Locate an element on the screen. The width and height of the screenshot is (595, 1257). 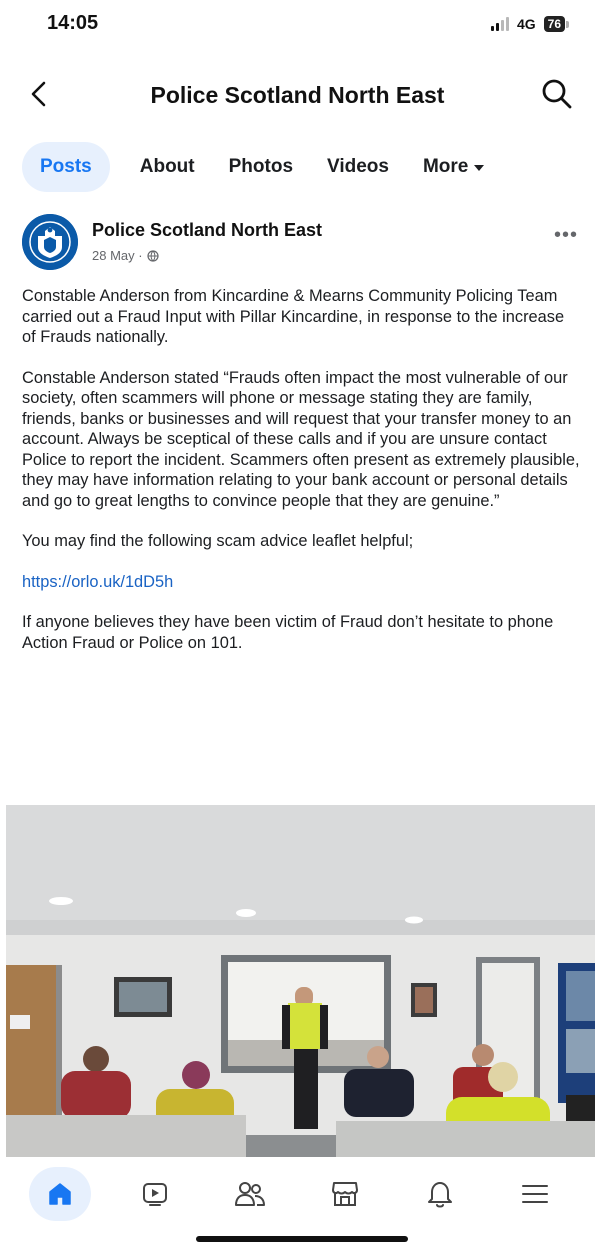
nav-menu is located at coordinates (535, 1194).